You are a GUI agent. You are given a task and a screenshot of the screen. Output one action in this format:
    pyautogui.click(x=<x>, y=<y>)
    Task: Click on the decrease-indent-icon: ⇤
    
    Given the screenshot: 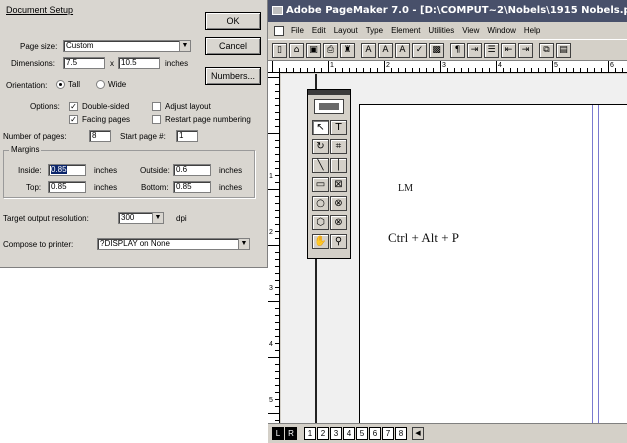 What is the action you would take?
    pyautogui.click(x=508, y=50)
    